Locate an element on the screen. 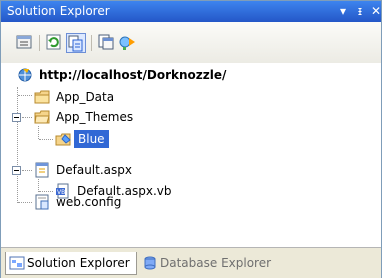  nest-related-files-icon is located at coordinates (76, 43).